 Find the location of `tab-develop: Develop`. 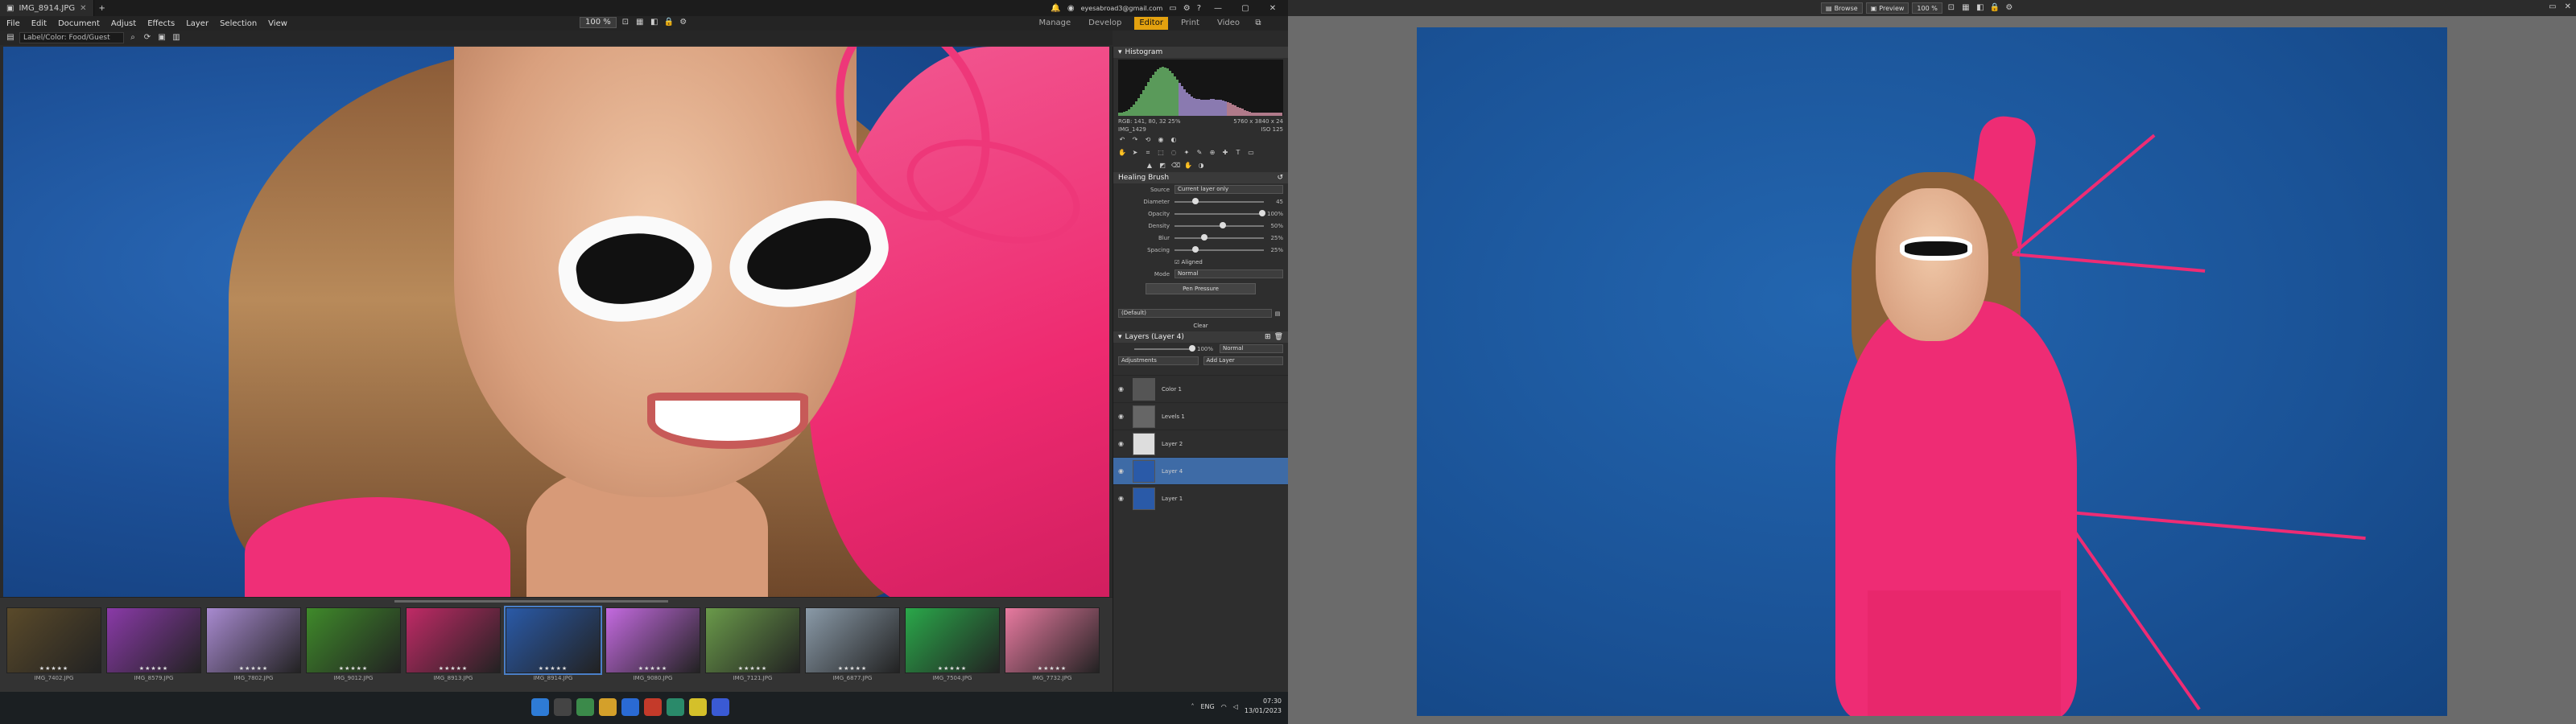

tab-develop: Develop is located at coordinates (1105, 23).